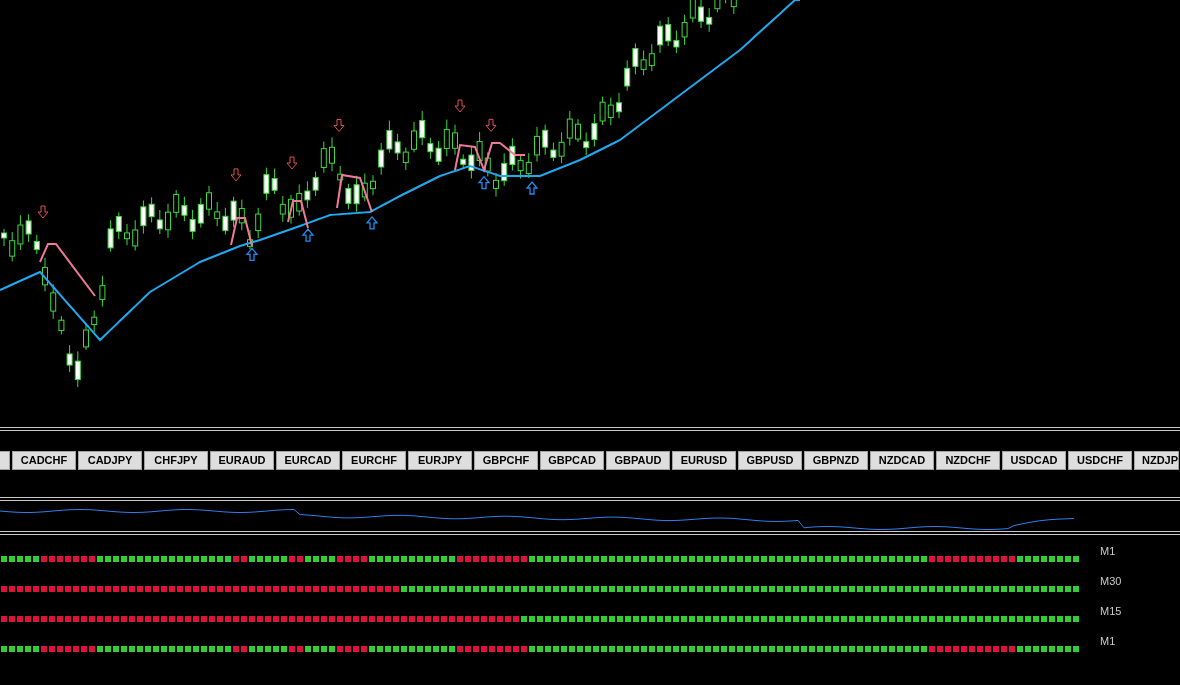  What do you see at coordinates (902, 460) in the screenshot?
I see `pair-button: NZDCAD` at bounding box center [902, 460].